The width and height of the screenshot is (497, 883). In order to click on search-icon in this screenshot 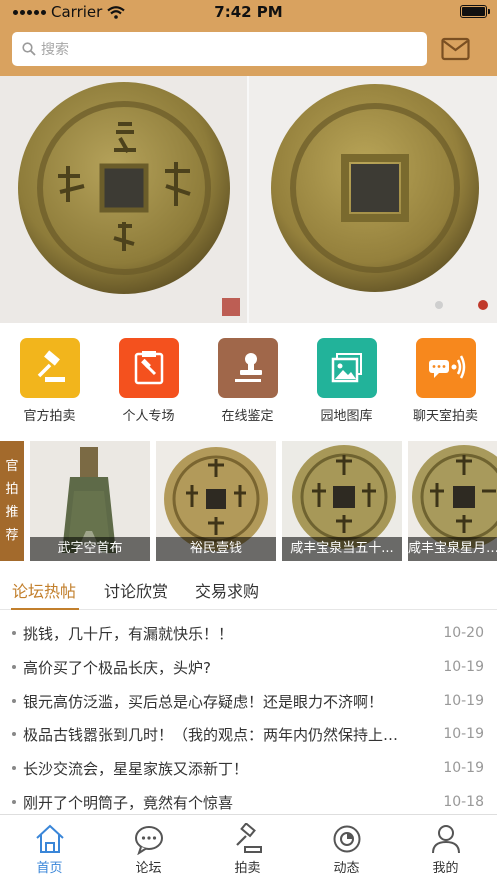, I will do `click(29, 49)`.